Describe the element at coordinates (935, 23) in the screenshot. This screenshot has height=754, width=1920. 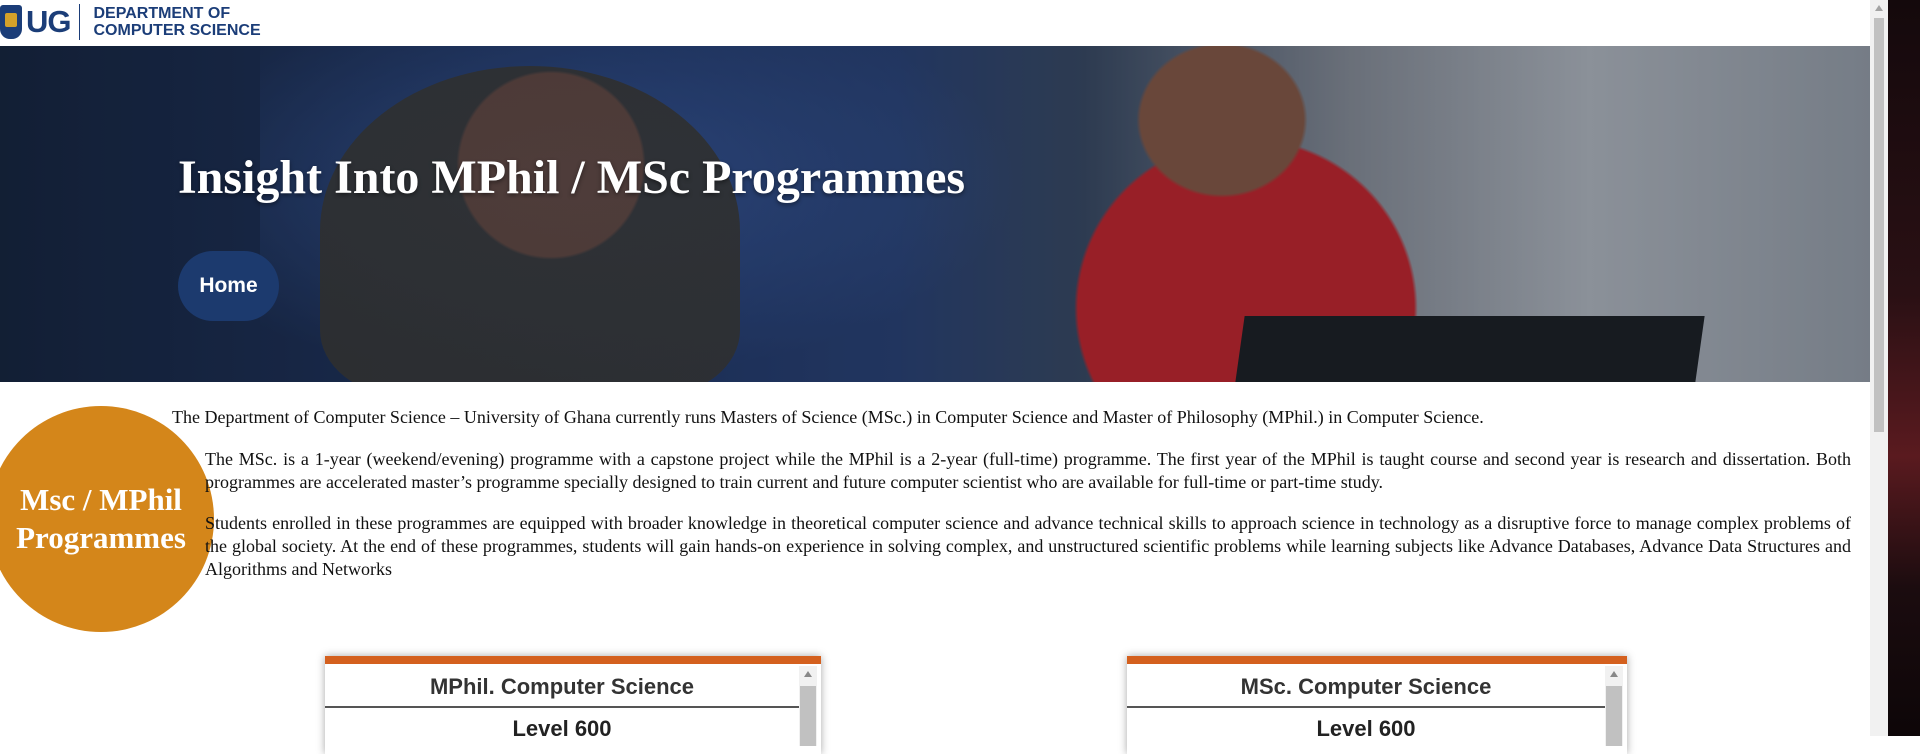
I see `site-header: UG DEPARTMENT OF COMPUTER SCIENCE` at that location.